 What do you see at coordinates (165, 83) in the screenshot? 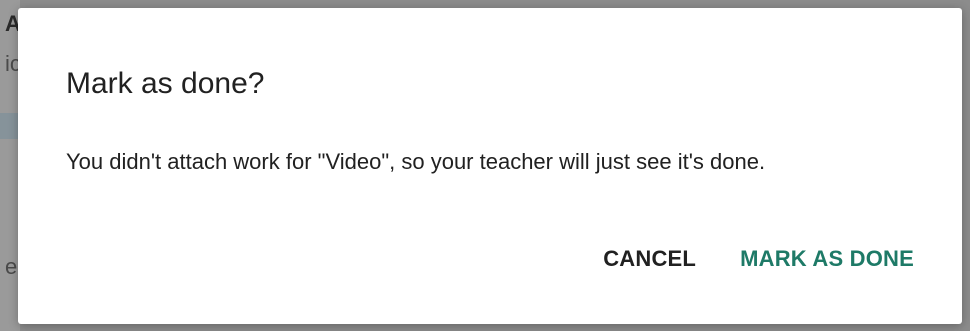
I see `dialog-title: Mark as done?` at bounding box center [165, 83].